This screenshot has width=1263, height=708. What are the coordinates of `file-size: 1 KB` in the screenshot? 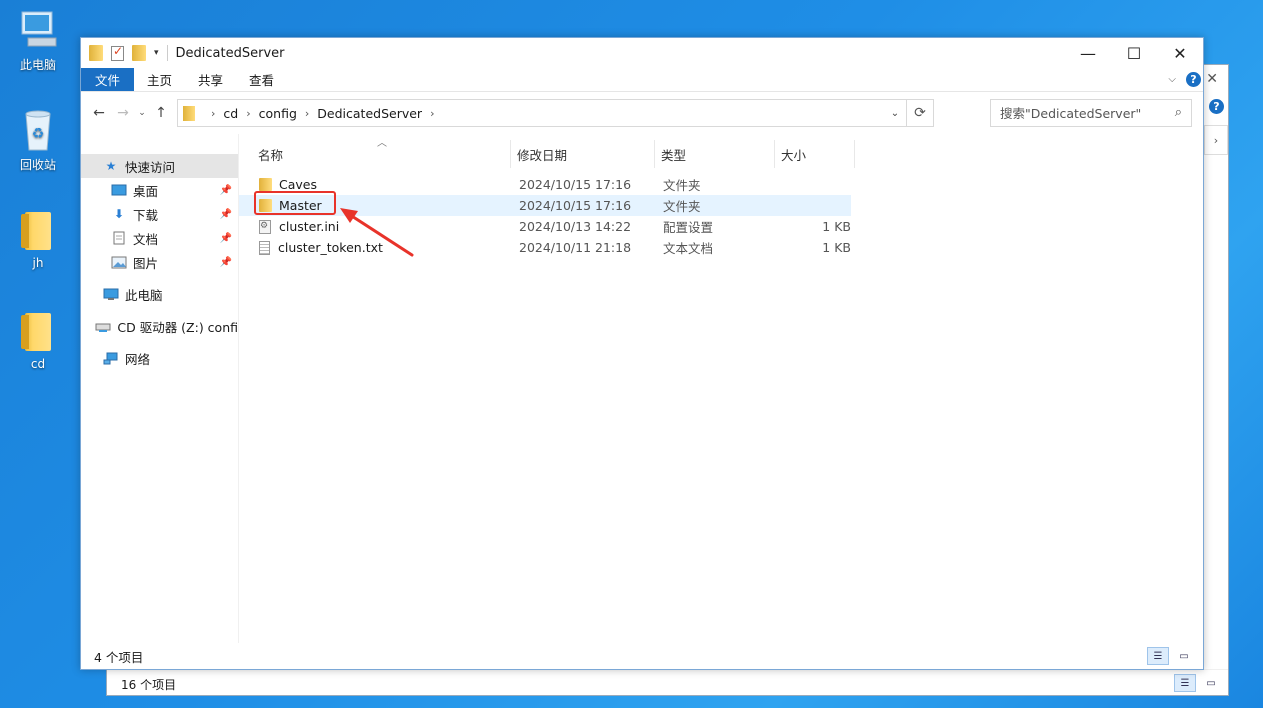 It's located at (836, 226).